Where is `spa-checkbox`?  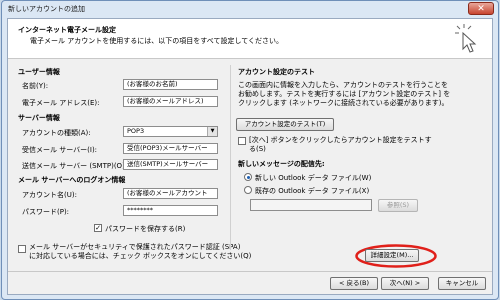 spa-checkbox is located at coordinates (22, 249).